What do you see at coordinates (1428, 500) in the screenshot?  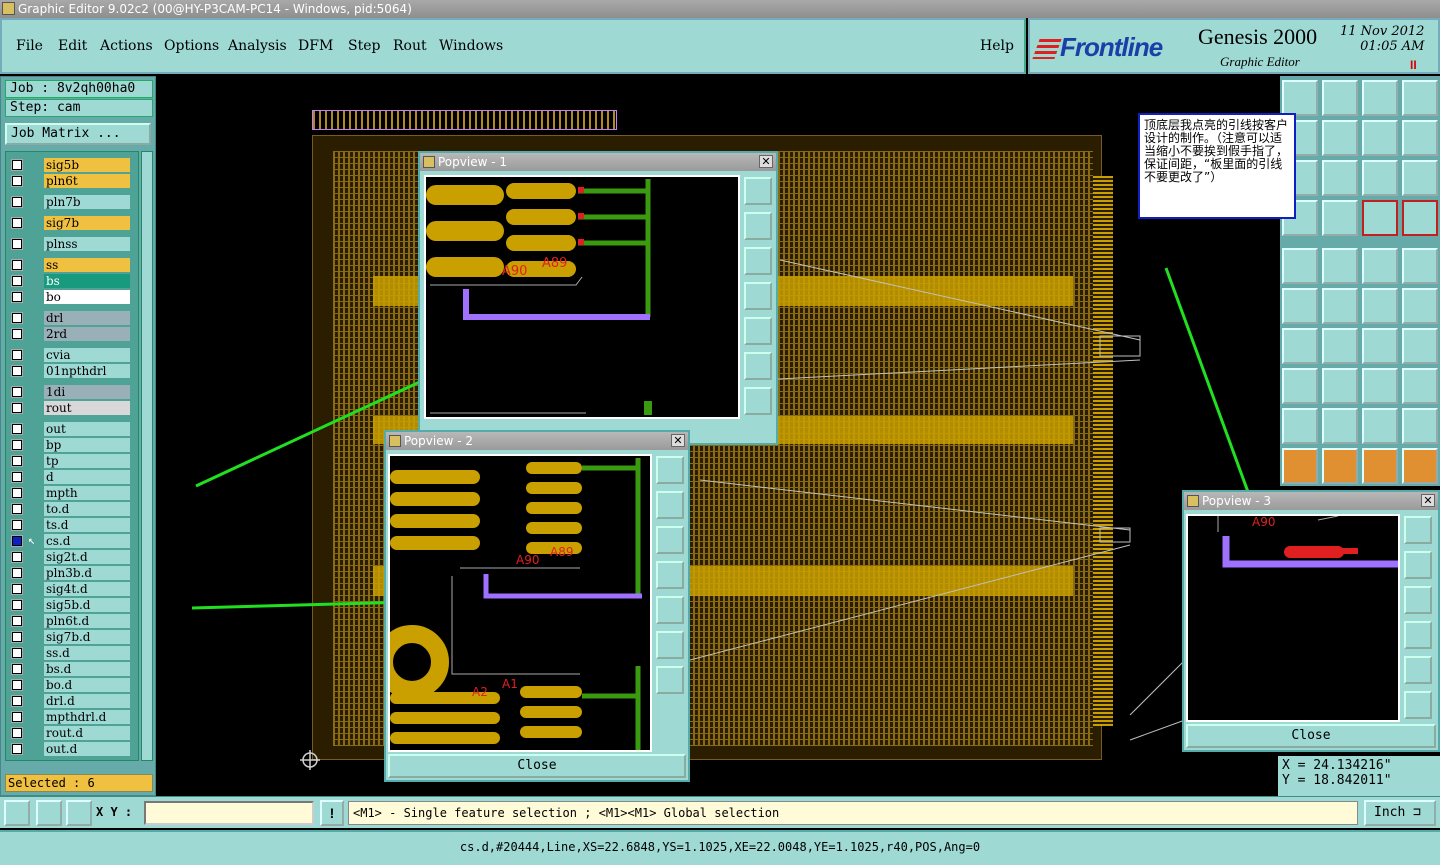 I see `popview-3-close-icon: ✕` at bounding box center [1428, 500].